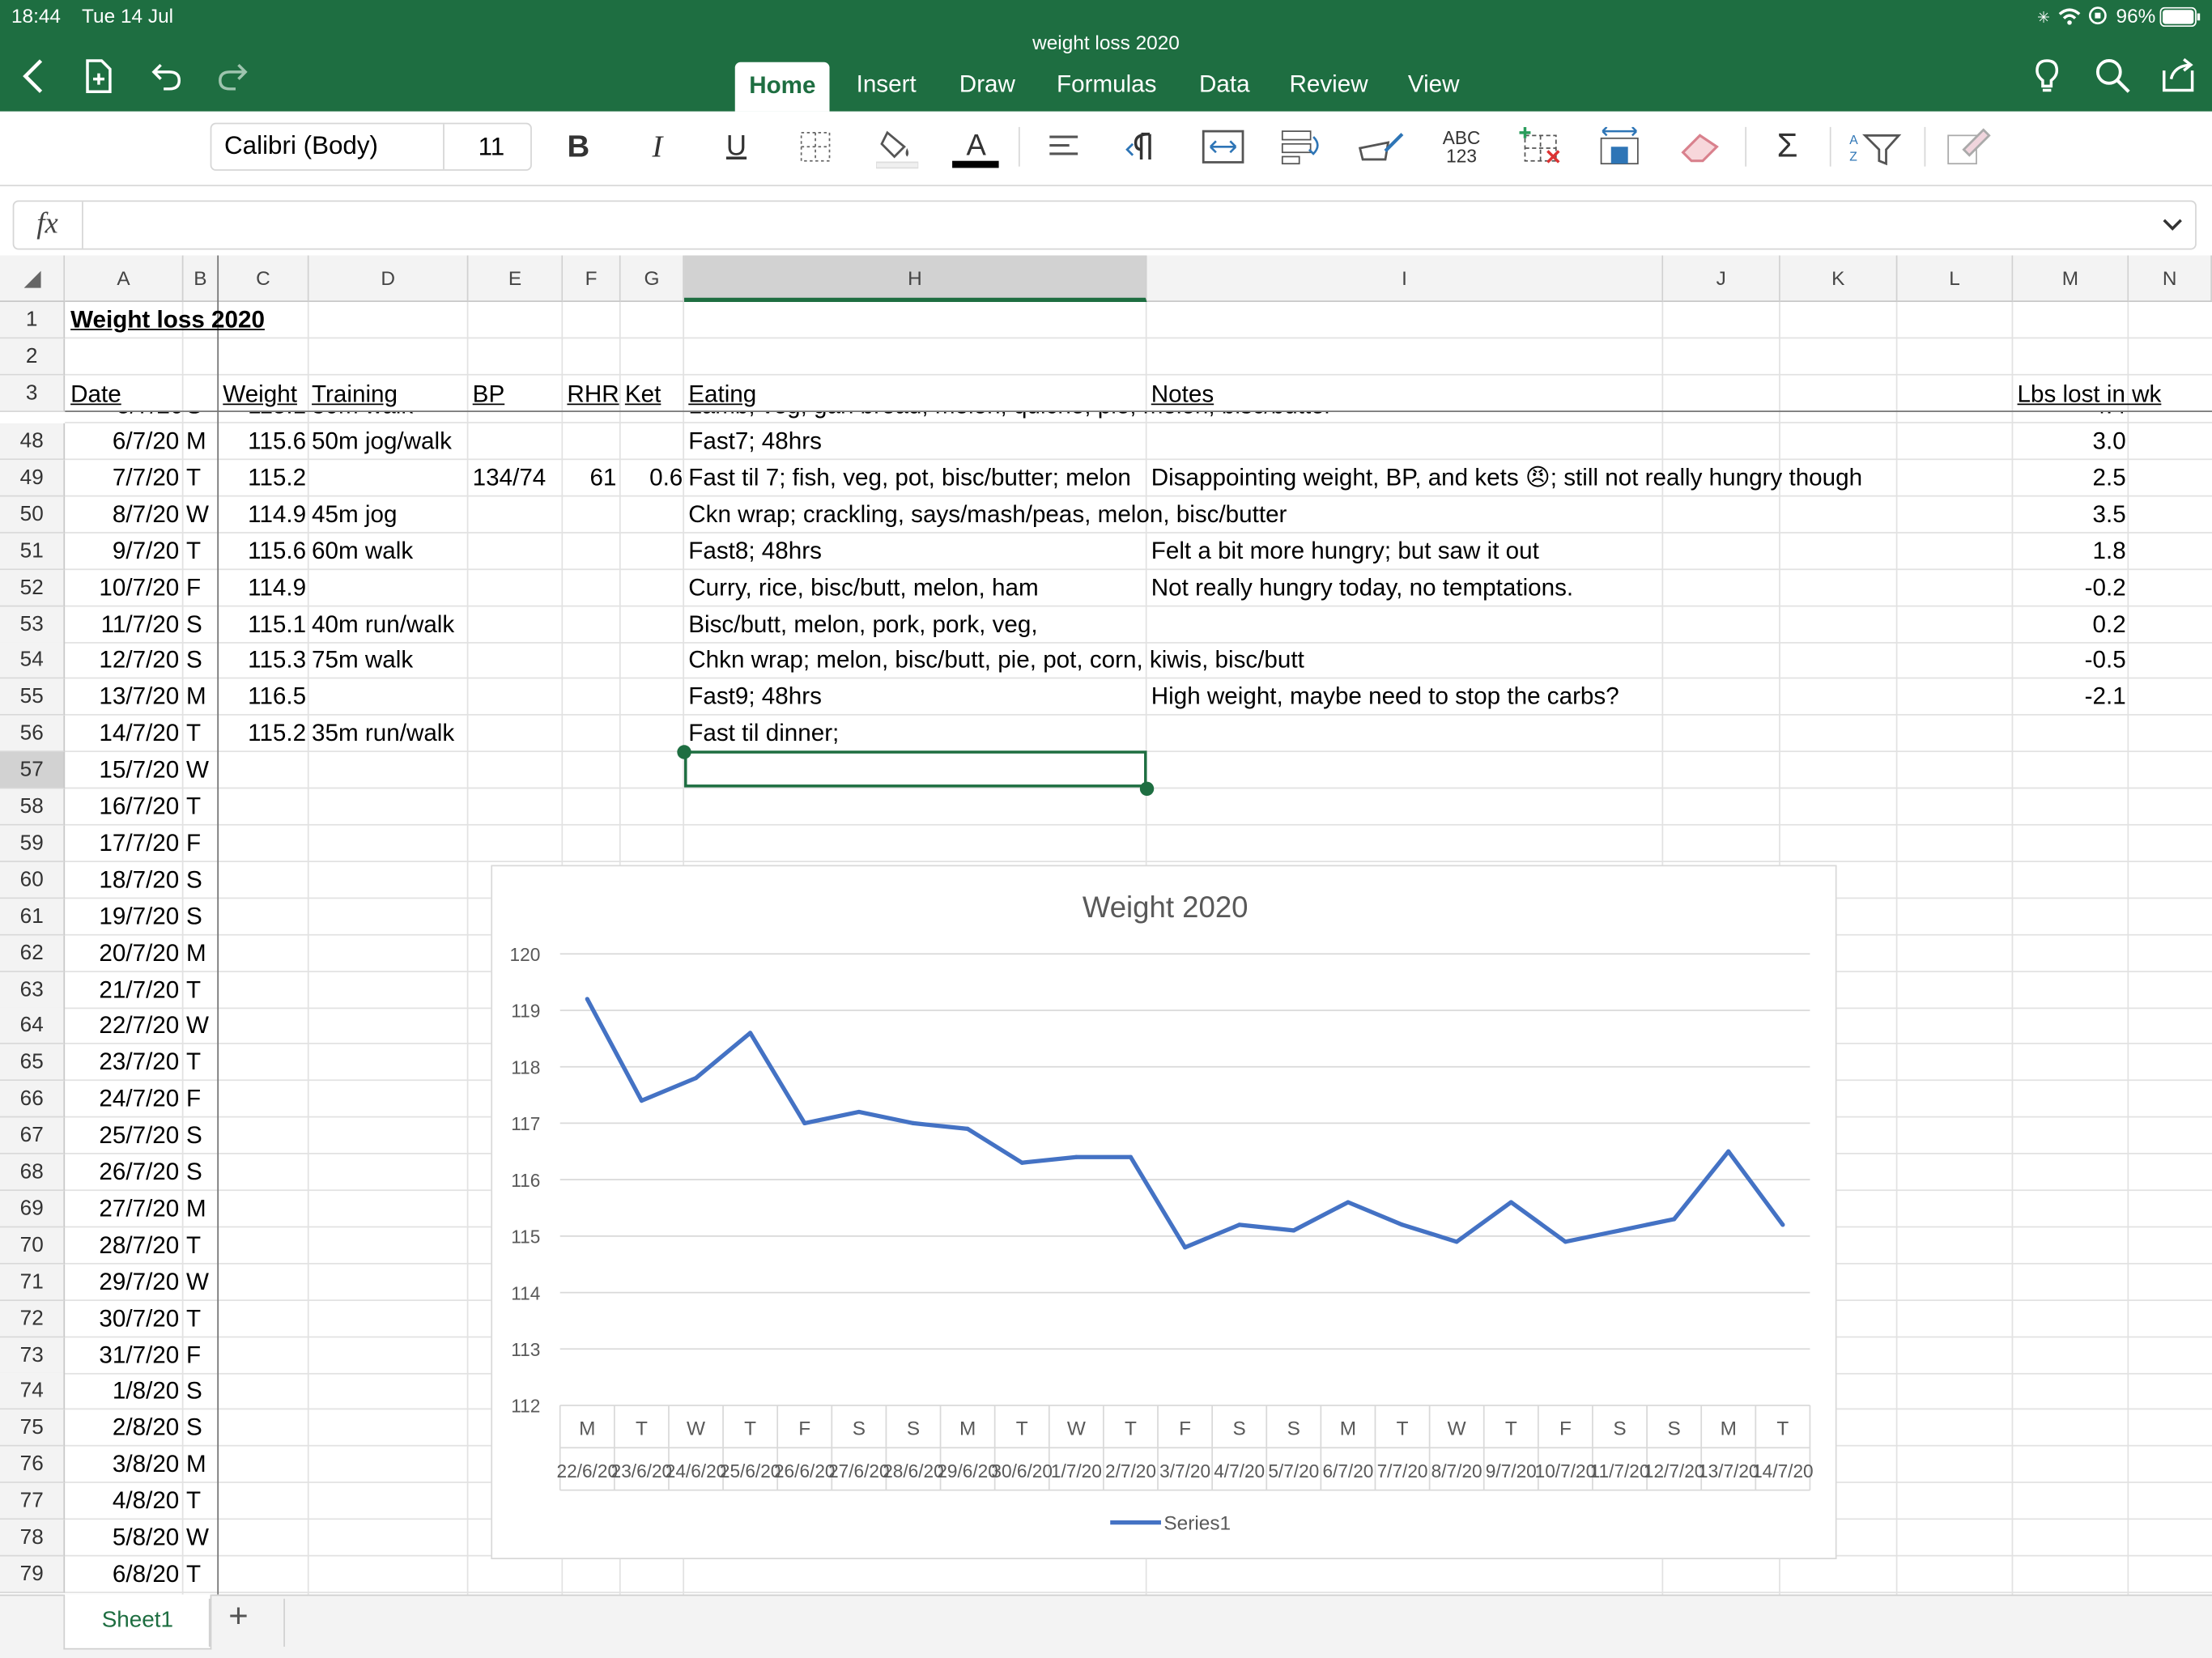 Image resolution: width=2212 pixels, height=1658 pixels. Describe the element at coordinates (138, 1622) in the screenshot. I see `sheet-tab-sheet1: Sheet1` at that location.